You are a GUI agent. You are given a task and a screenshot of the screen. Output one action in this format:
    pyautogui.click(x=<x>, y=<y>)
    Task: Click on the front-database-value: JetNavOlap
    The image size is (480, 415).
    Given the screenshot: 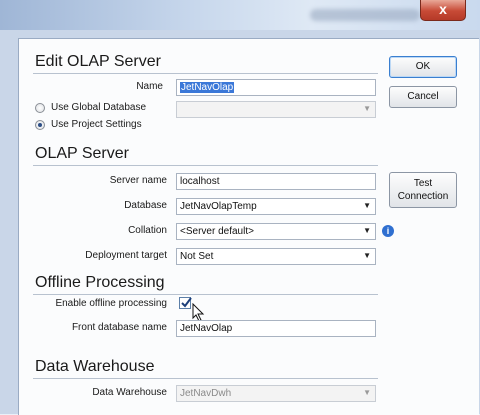 What is the action you would take?
    pyautogui.click(x=206, y=328)
    